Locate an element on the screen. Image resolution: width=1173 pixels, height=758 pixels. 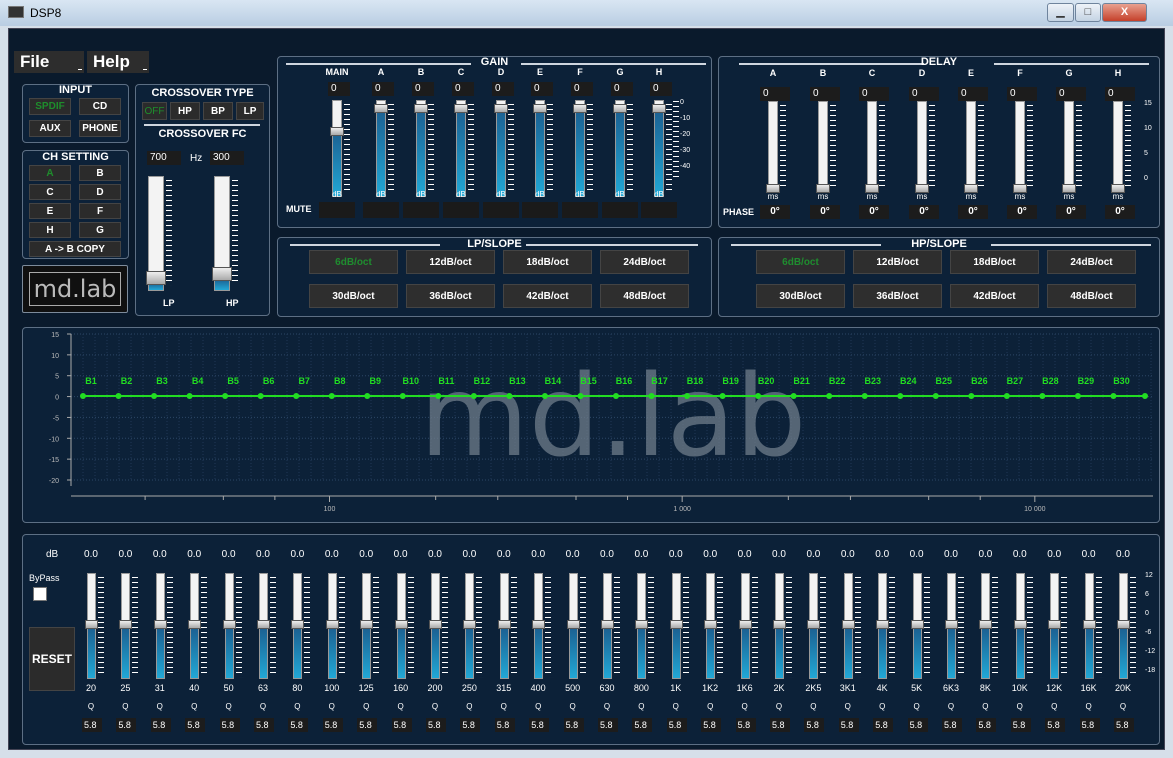
eq-band-250-slider-knob is located at coordinates (470, 624).